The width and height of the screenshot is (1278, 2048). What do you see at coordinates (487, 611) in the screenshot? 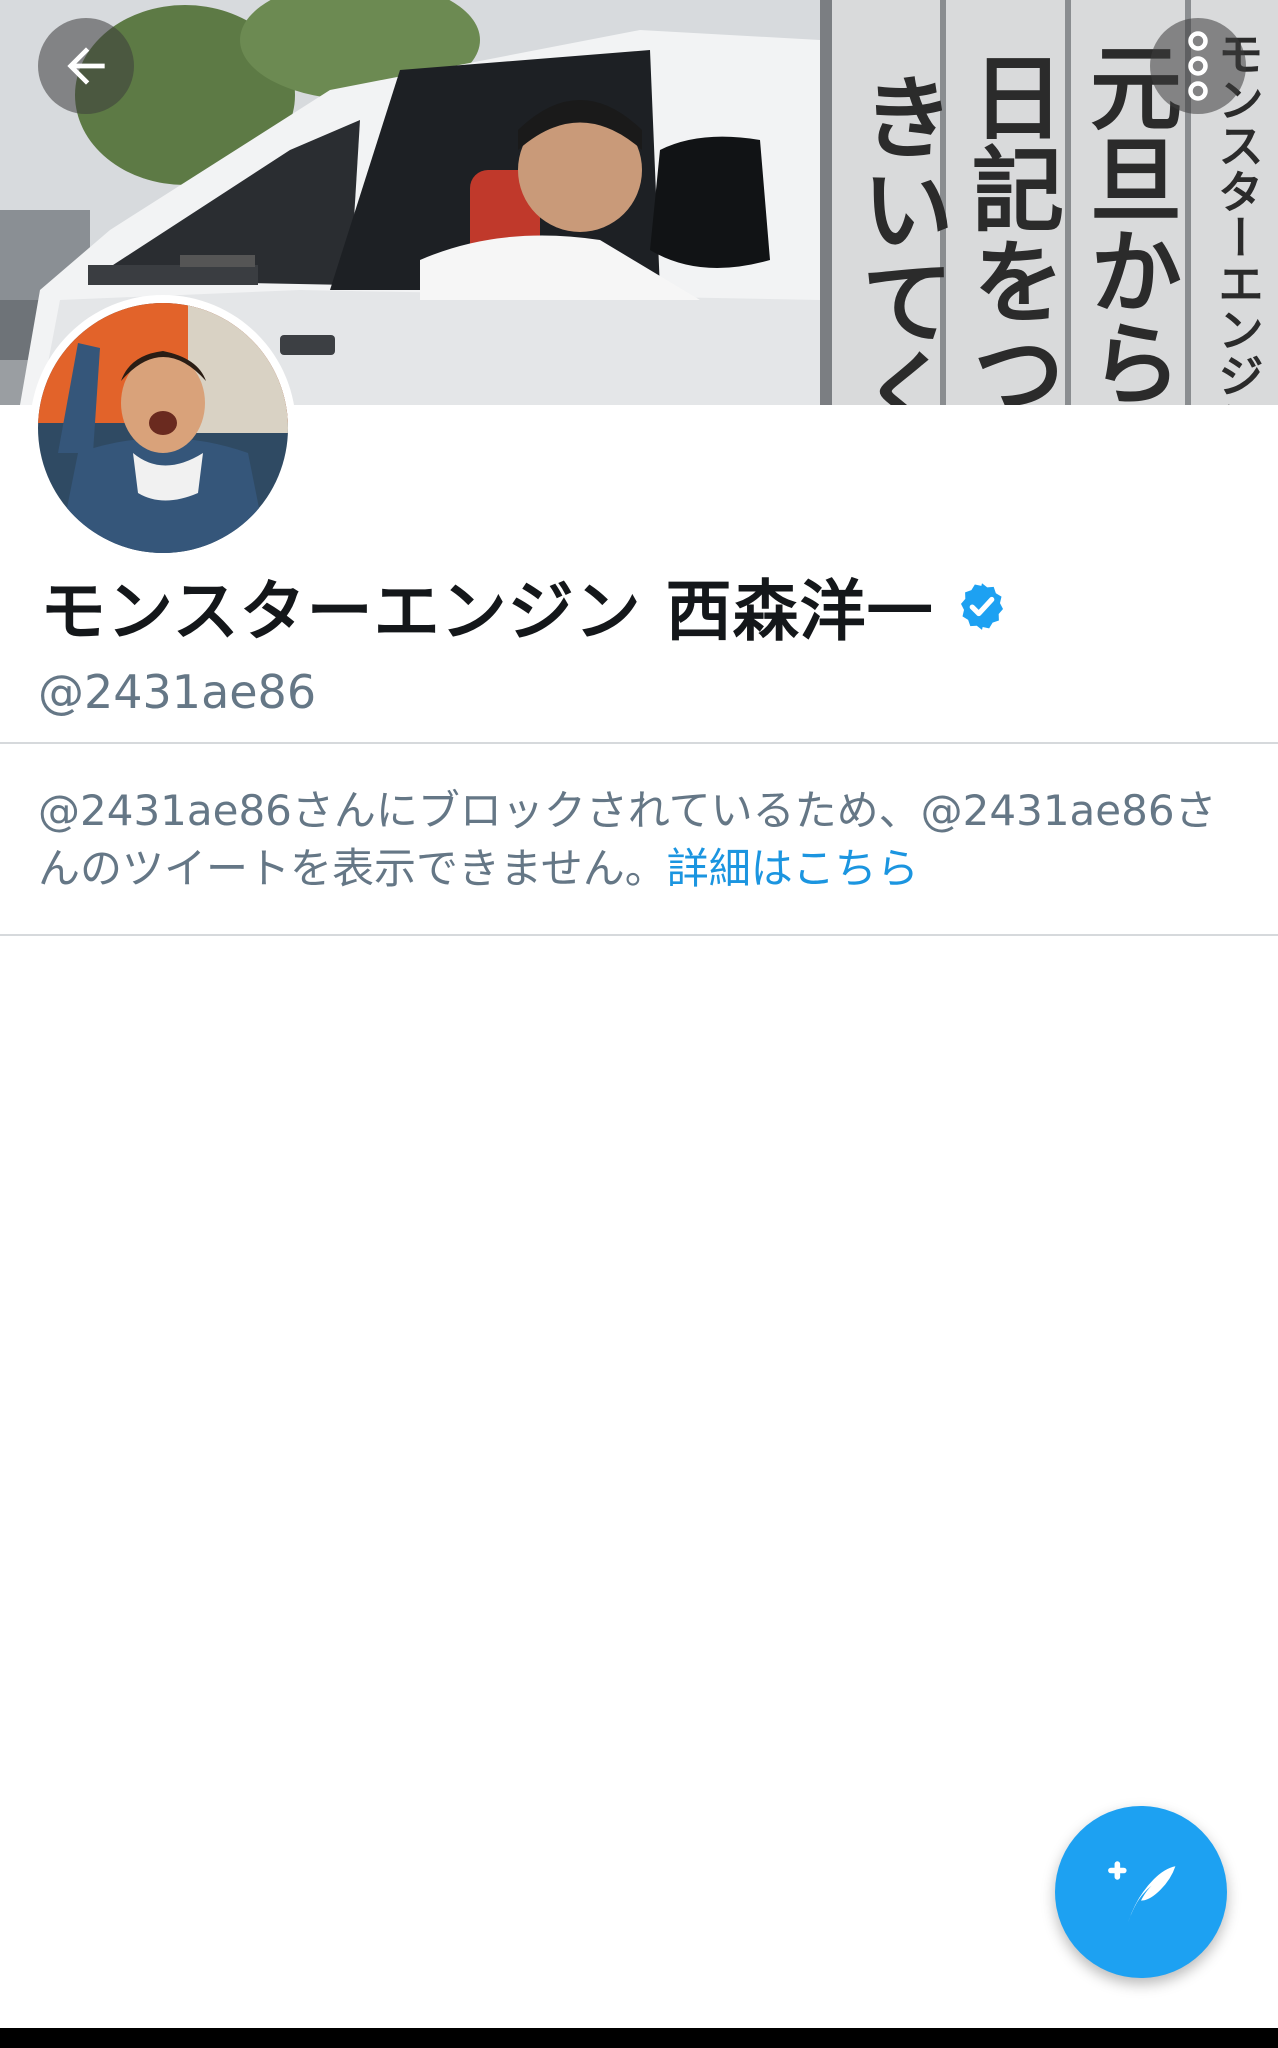
I see `display-name: モンスターエンジン 西森洋一` at bounding box center [487, 611].